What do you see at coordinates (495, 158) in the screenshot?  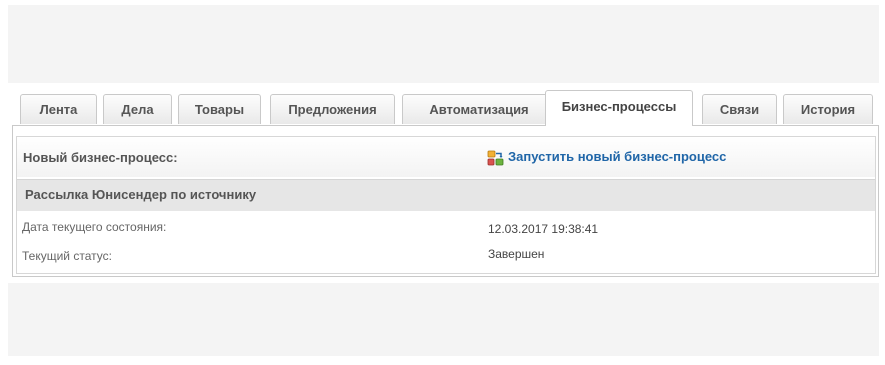 I see `business-process-icon` at bounding box center [495, 158].